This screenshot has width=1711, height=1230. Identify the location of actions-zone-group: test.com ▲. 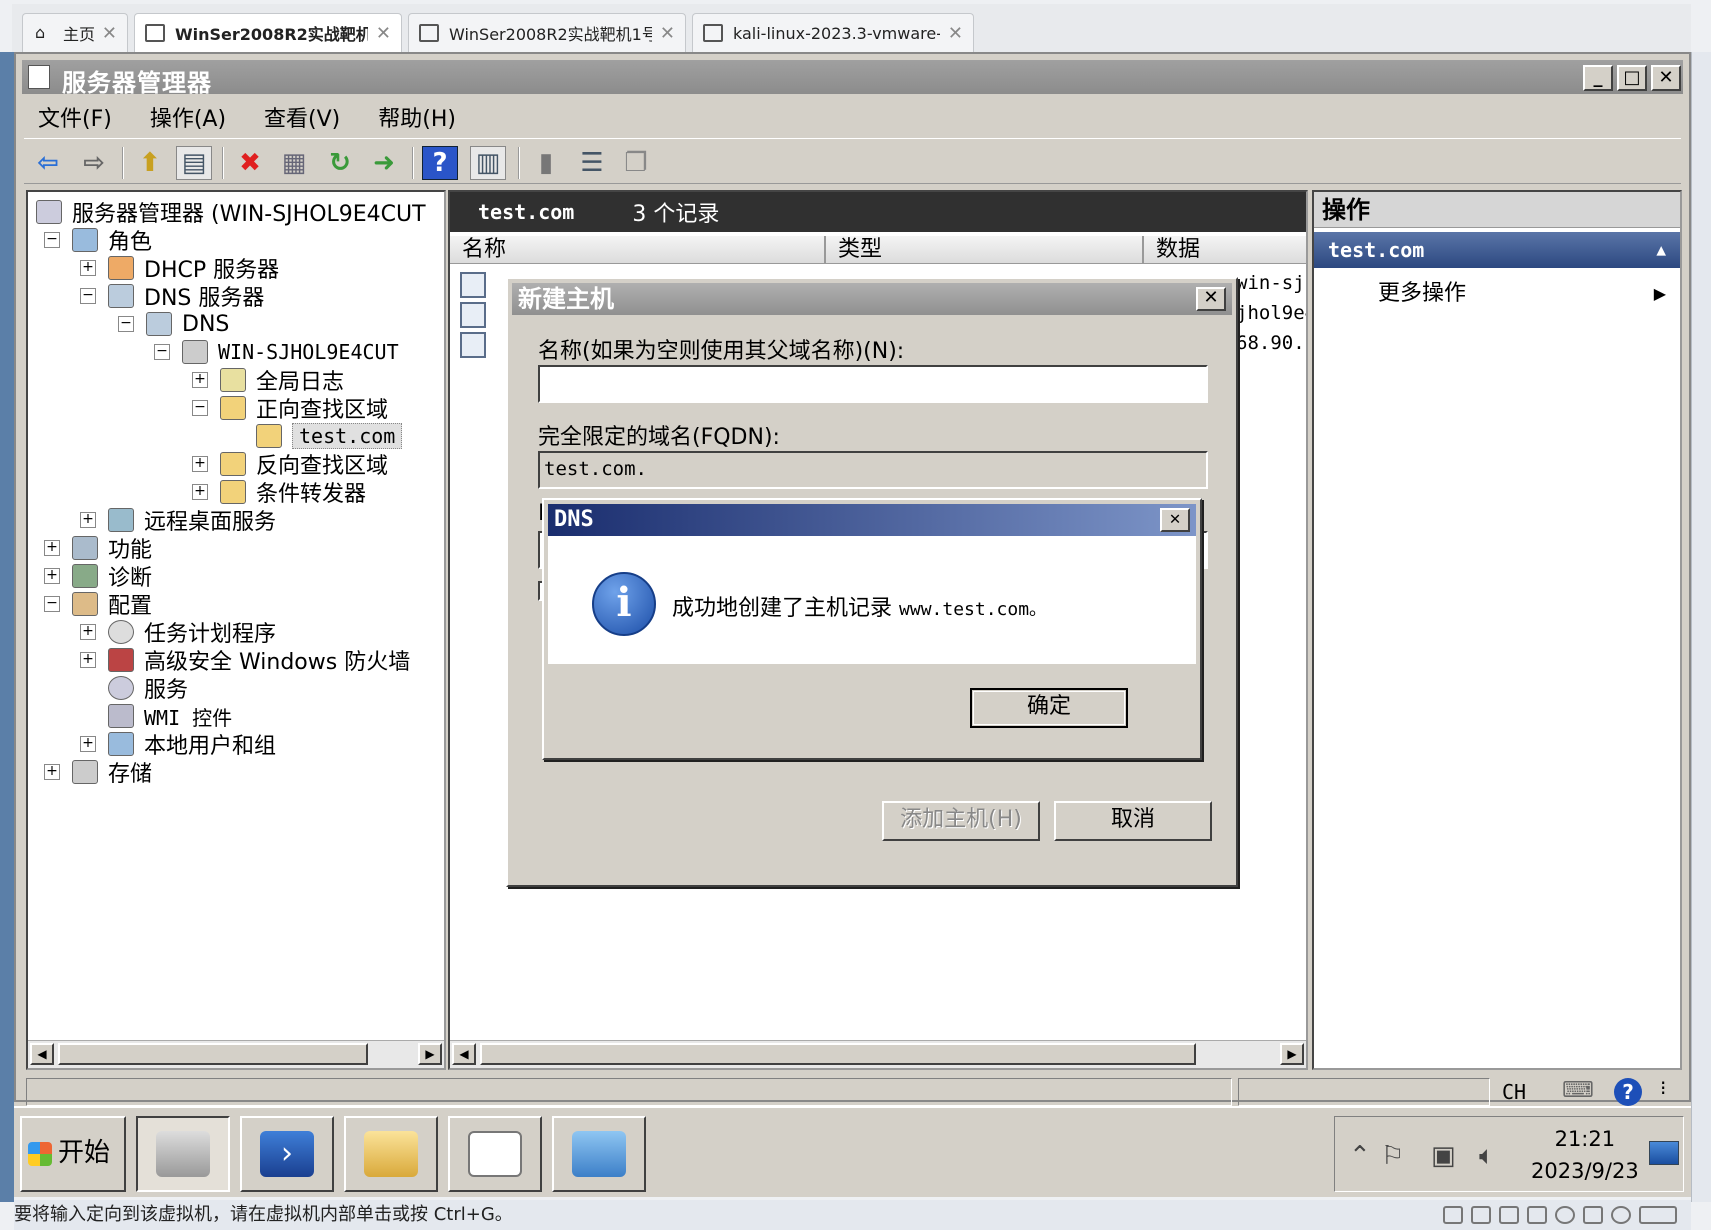
(1497, 250).